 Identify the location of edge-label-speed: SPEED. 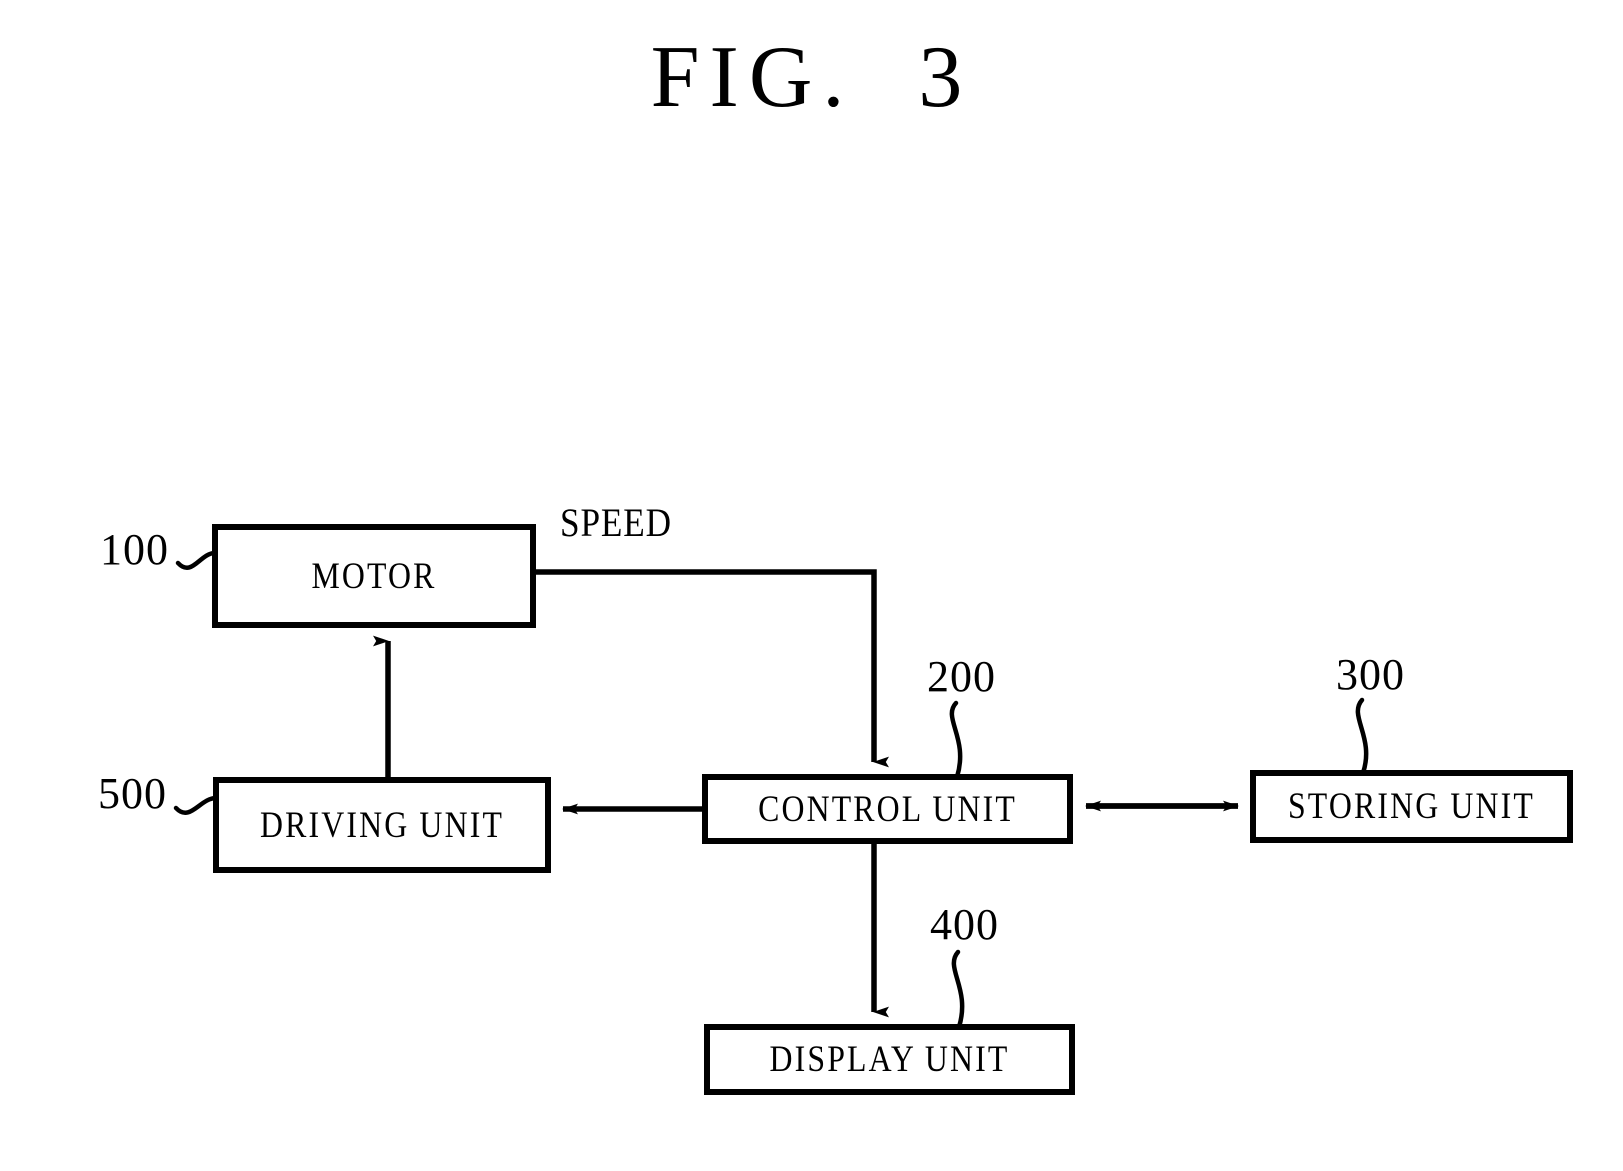
(616, 522).